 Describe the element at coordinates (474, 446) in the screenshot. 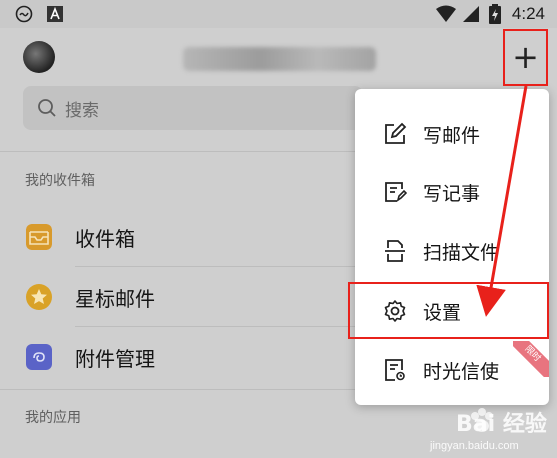

I see `watermark-url: jingyan.baidu.com` at that location.